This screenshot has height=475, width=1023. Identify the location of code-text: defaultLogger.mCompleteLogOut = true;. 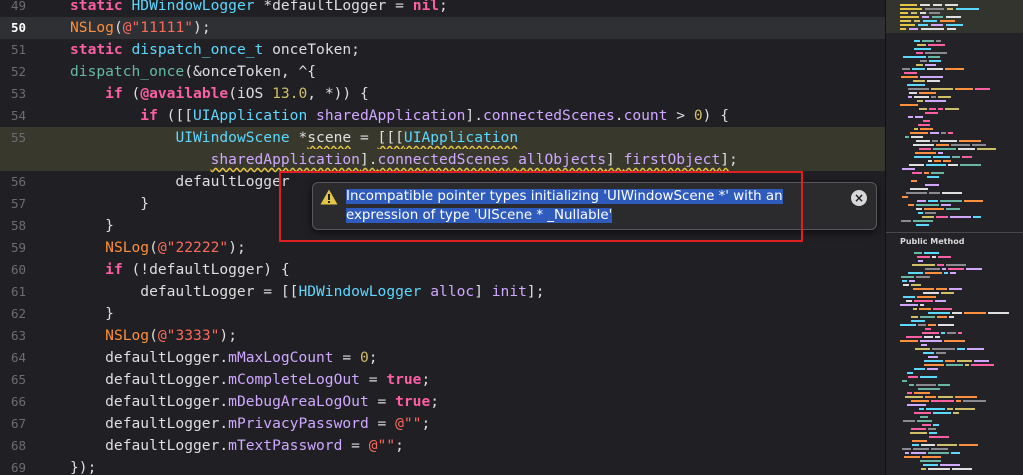
(250, 380).